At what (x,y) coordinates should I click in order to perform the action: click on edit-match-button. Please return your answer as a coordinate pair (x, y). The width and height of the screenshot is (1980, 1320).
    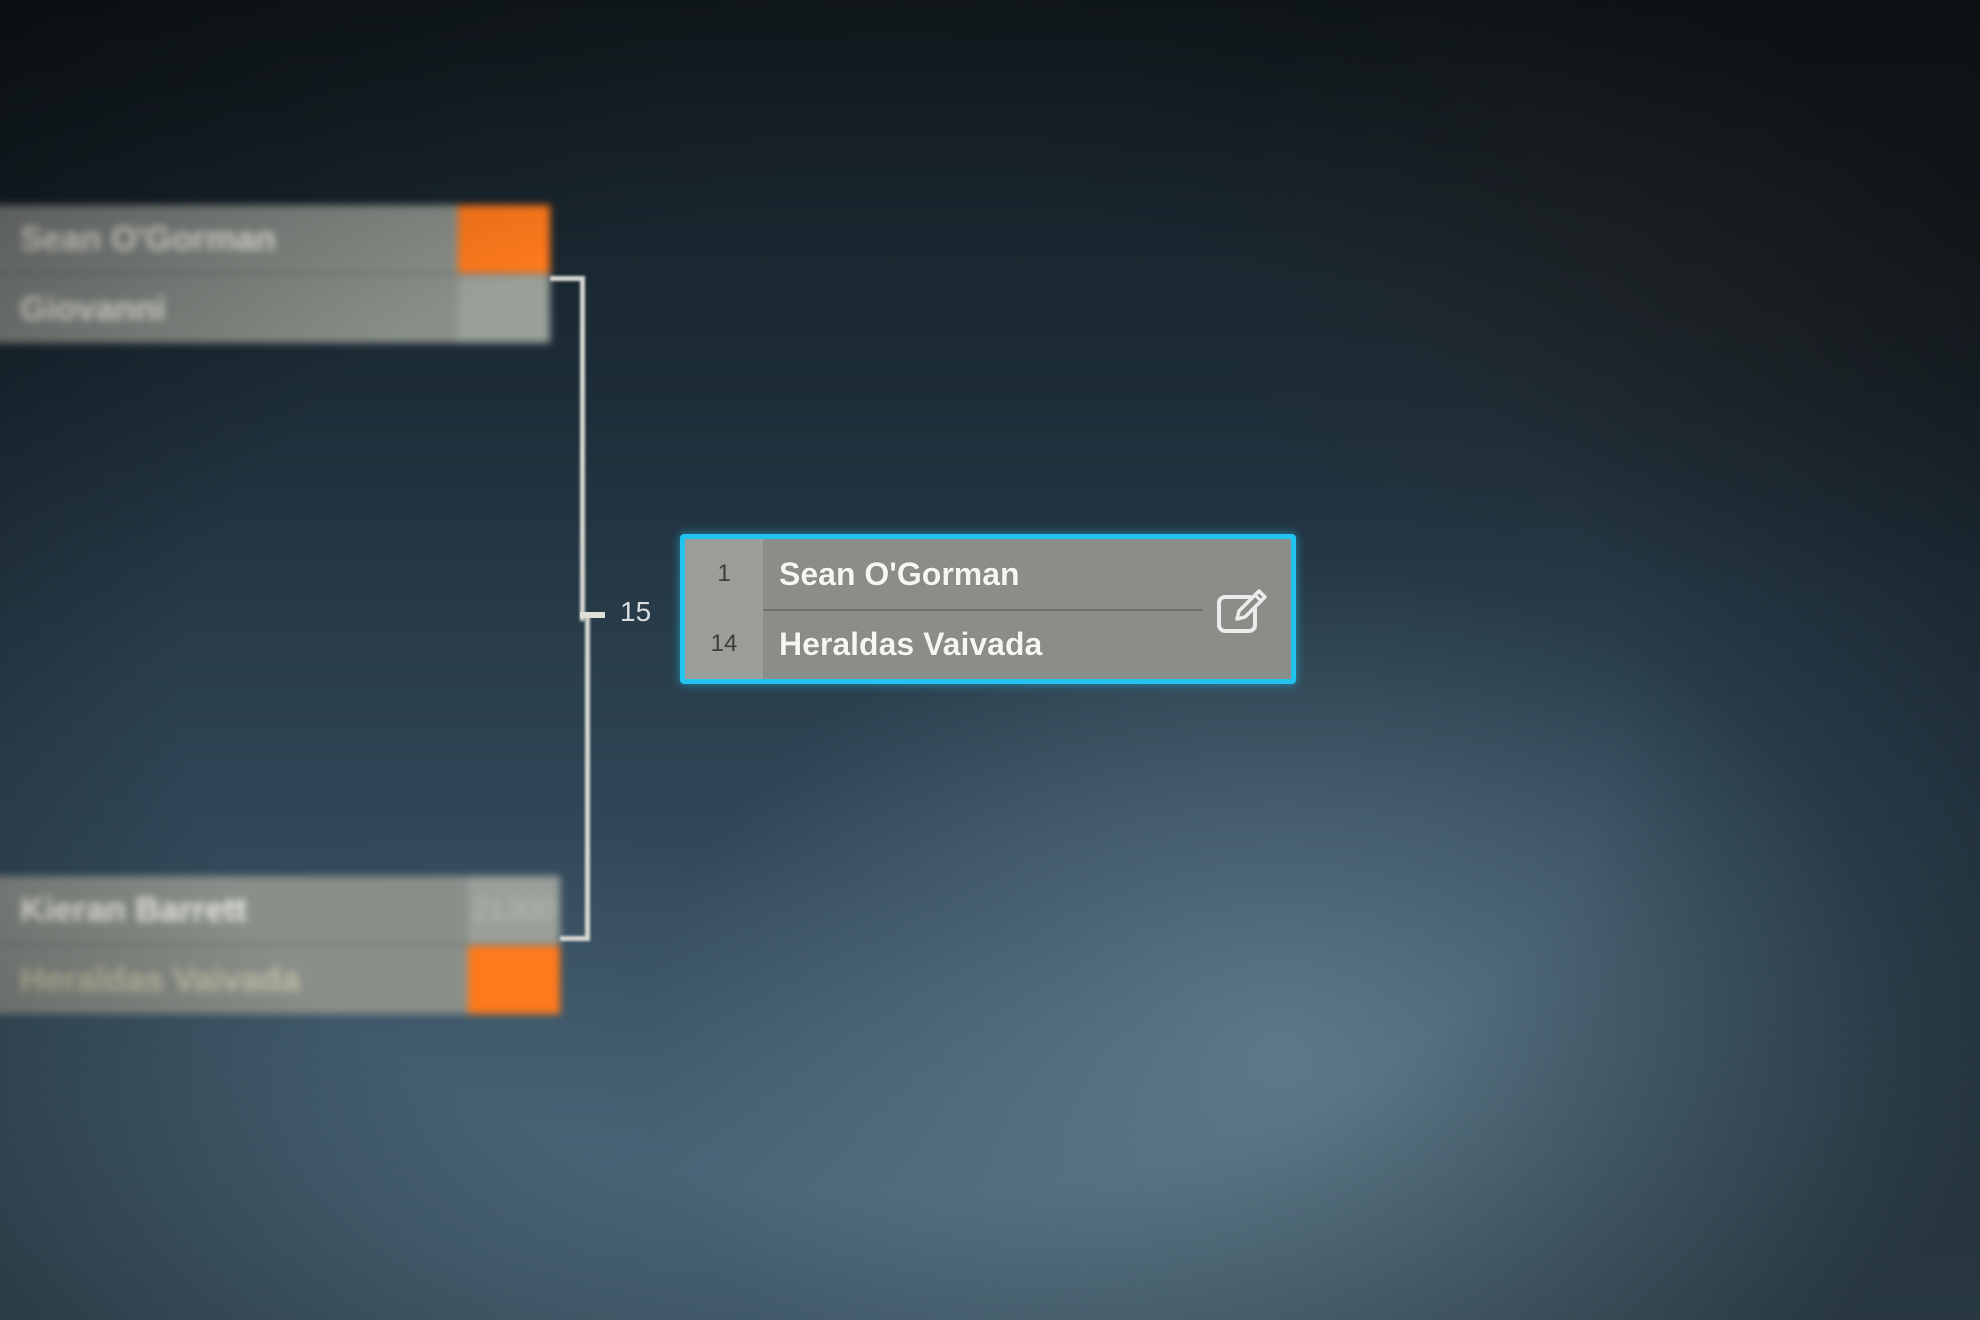
    Looking at the image, I should click on (1243, 611).